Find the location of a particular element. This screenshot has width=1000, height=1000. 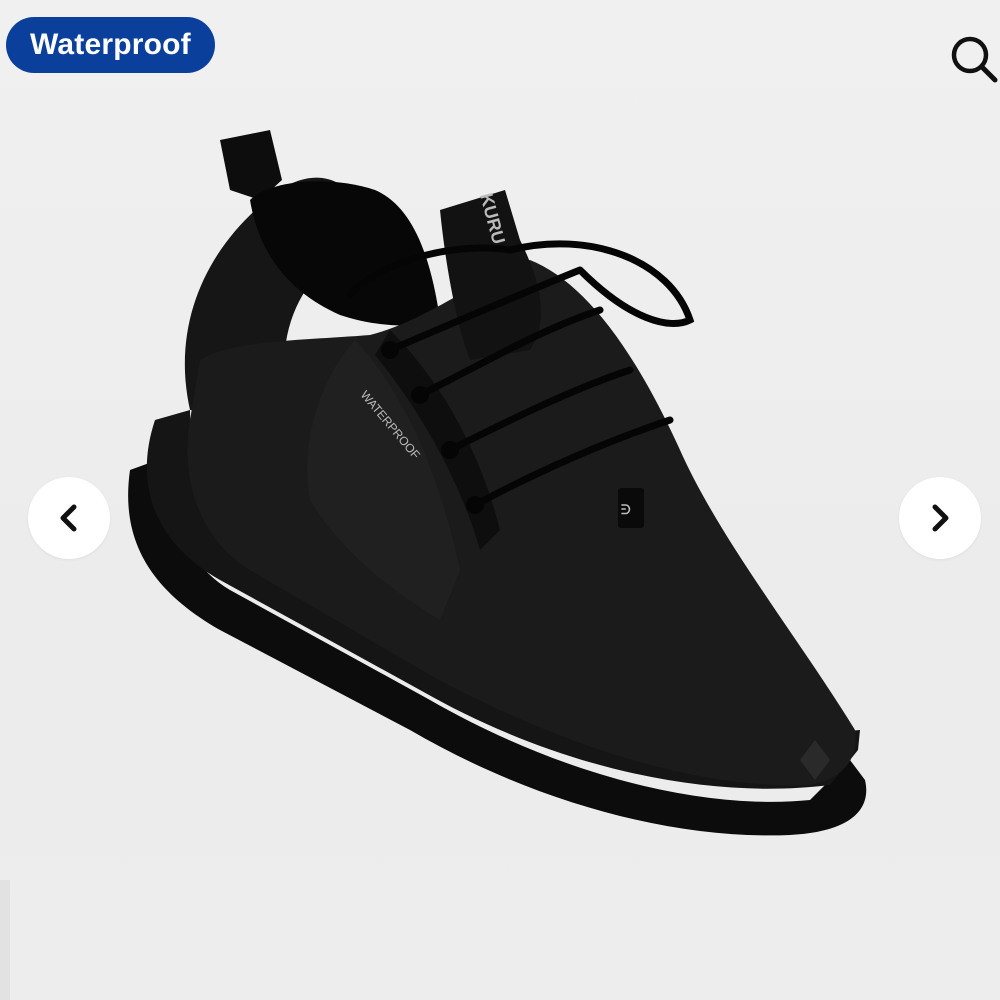

waterproof-badge: Waterproof is located at coordinates (110, 45).